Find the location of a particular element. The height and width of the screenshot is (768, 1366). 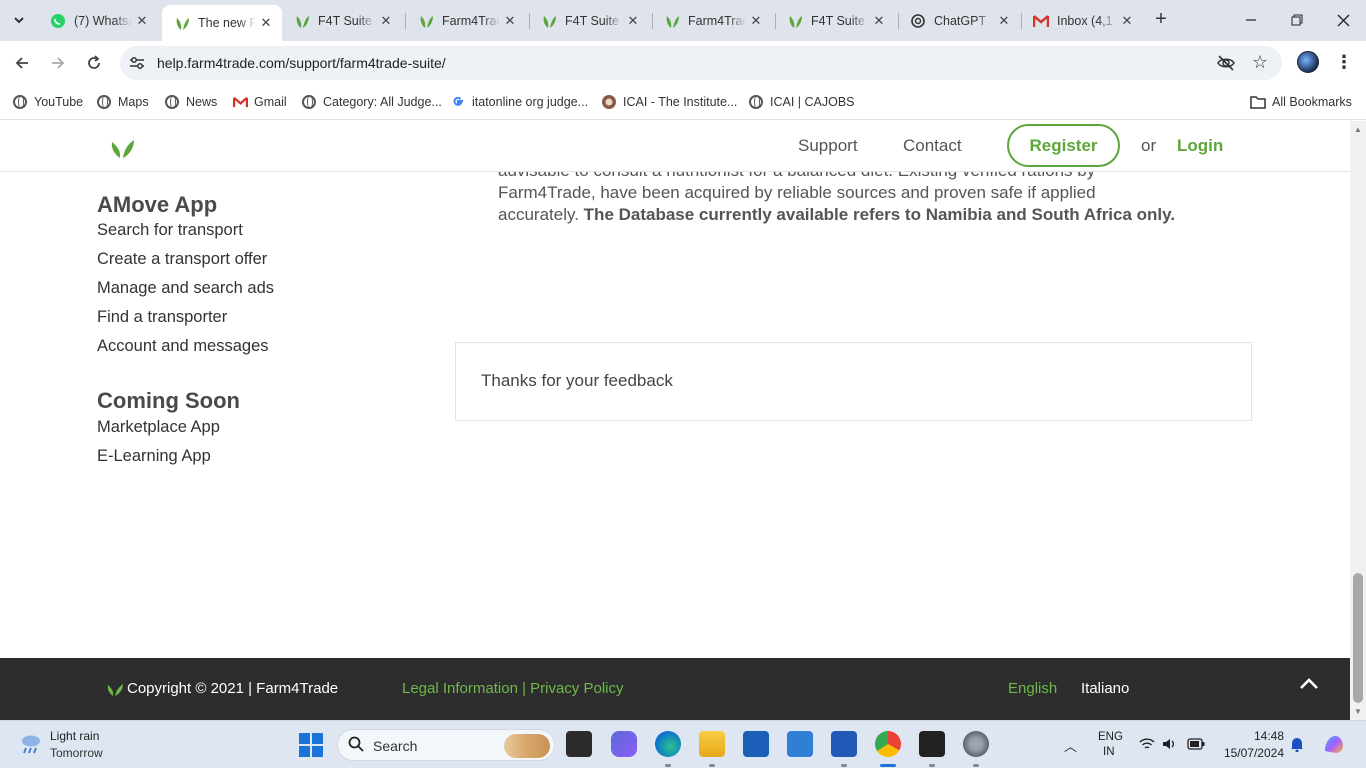

sidebar-item-elearning-app: E-Learning App is located at coordinates (154, 456).